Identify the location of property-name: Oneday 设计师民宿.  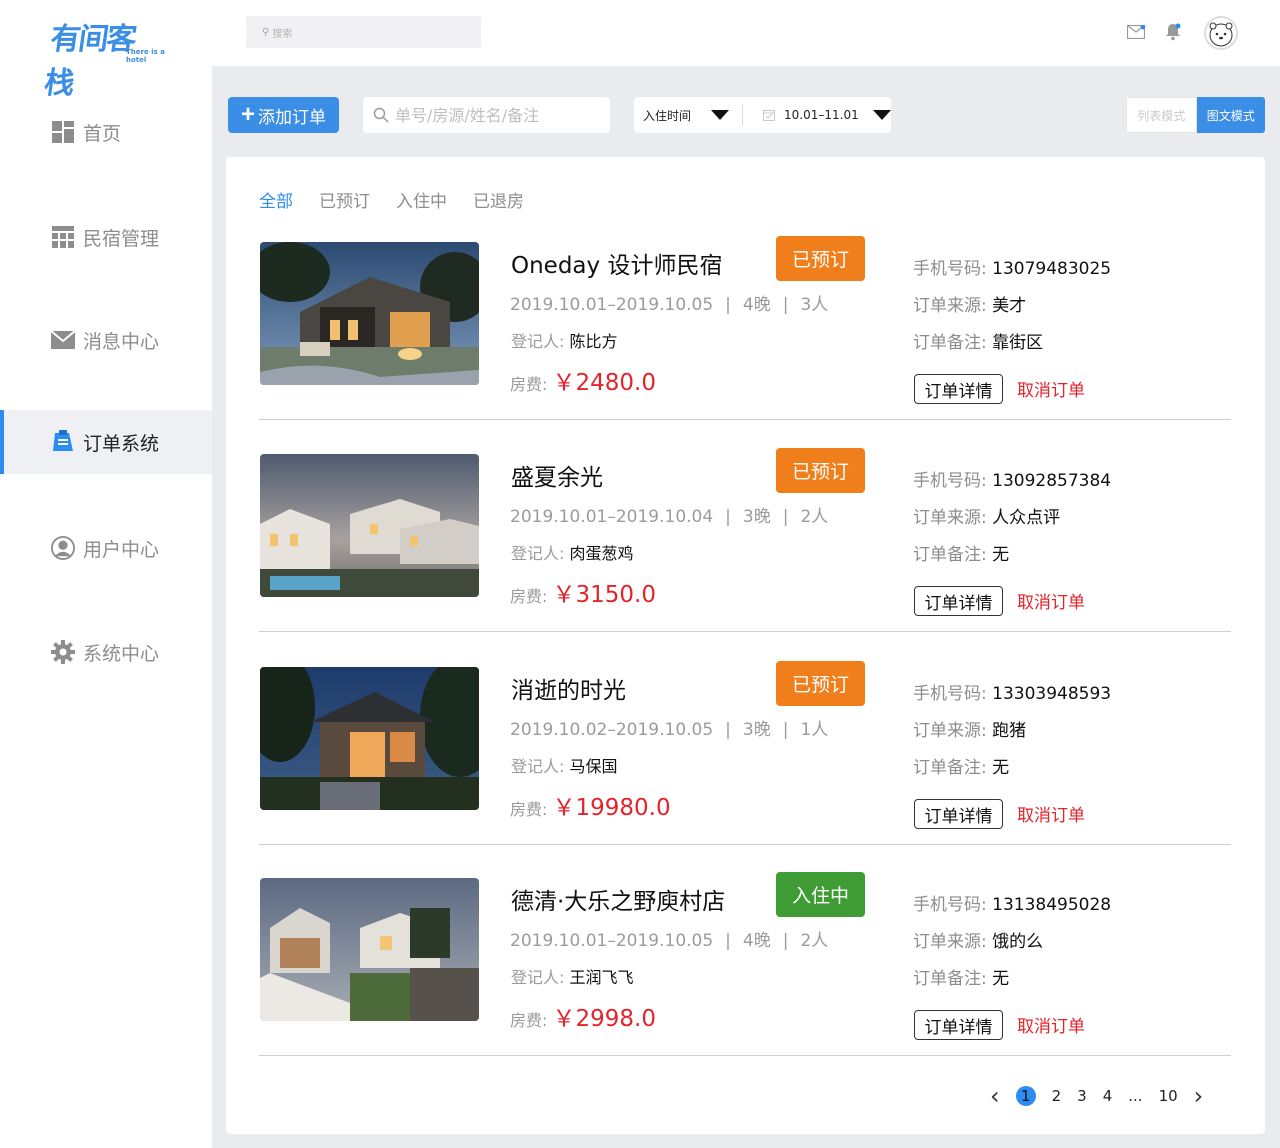
(617, 266).